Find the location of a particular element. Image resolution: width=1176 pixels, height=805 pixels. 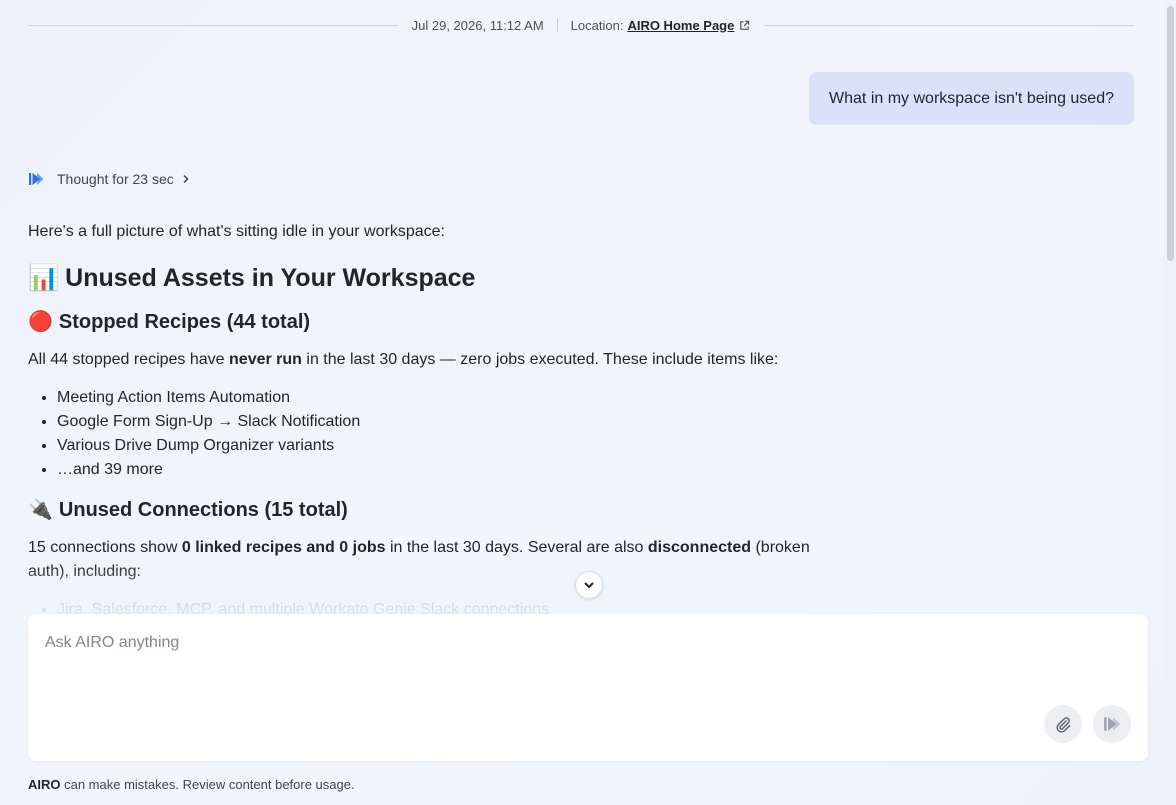

para-bold: disconnected is located at coordinates (699, 547).